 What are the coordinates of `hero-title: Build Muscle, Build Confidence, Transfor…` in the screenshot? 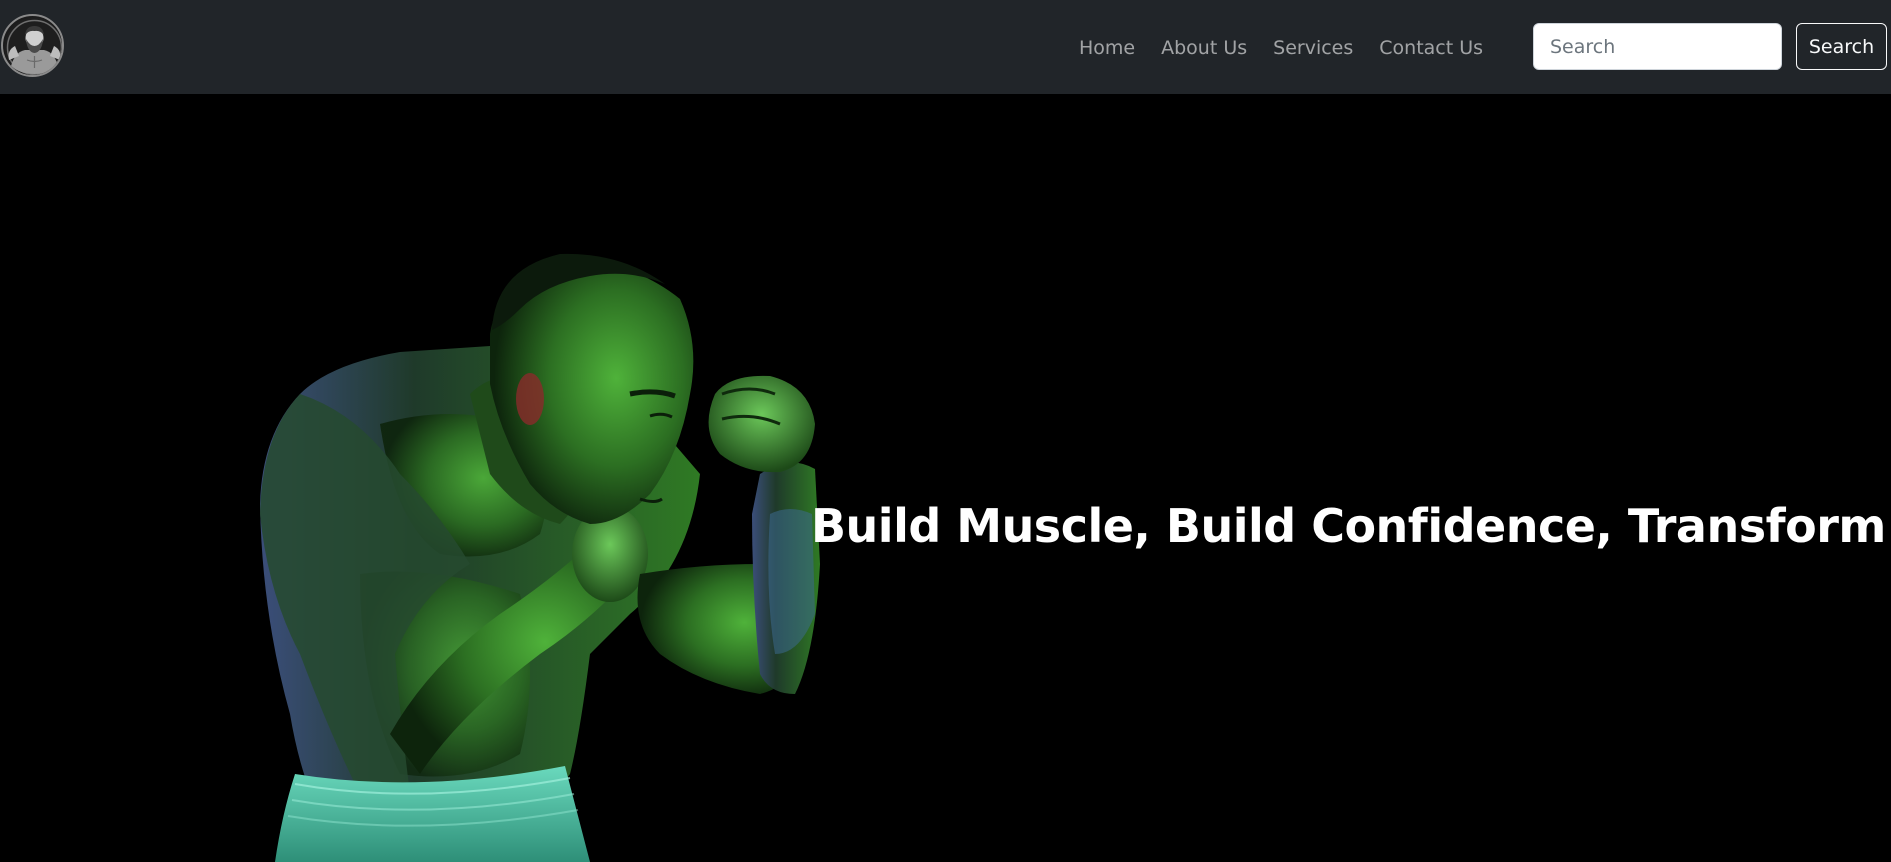 It's located at (1351, 526).